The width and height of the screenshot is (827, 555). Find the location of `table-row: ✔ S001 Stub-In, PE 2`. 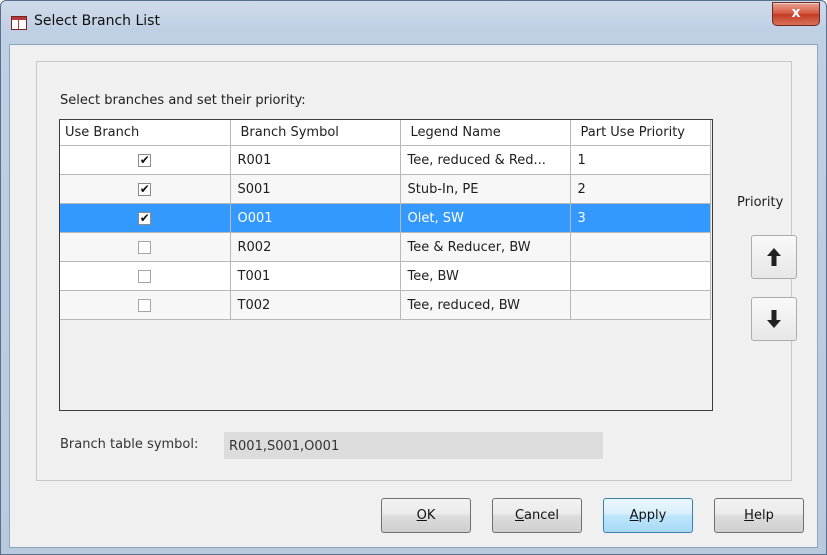

table-row: ✔ S001 Stub-In, PE 2 is located at coordinates (385, 189).